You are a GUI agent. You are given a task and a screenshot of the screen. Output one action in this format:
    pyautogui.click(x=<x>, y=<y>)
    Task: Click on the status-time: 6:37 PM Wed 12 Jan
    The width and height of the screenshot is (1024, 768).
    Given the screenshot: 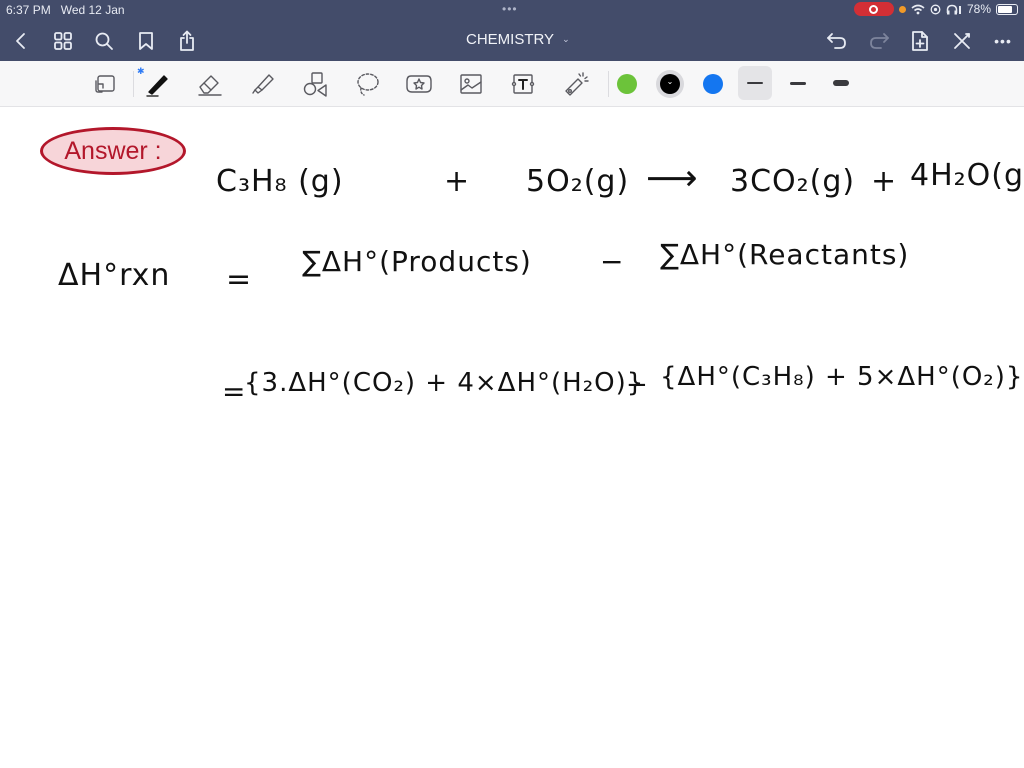 What is the action you would take?
    pyautogui.click(x=65, y=10)
    